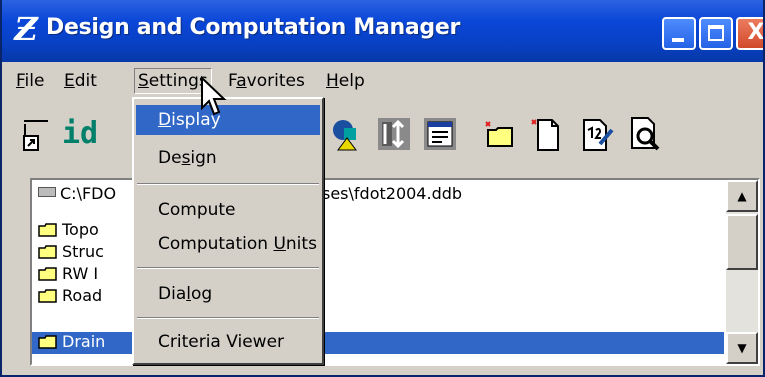 Image resolution: width=765 pixels, height=377 pixels. What do you see at coordinates (678, 40) in the screenshot?
I see `minimize-icon` at bounding box center [678, 40].